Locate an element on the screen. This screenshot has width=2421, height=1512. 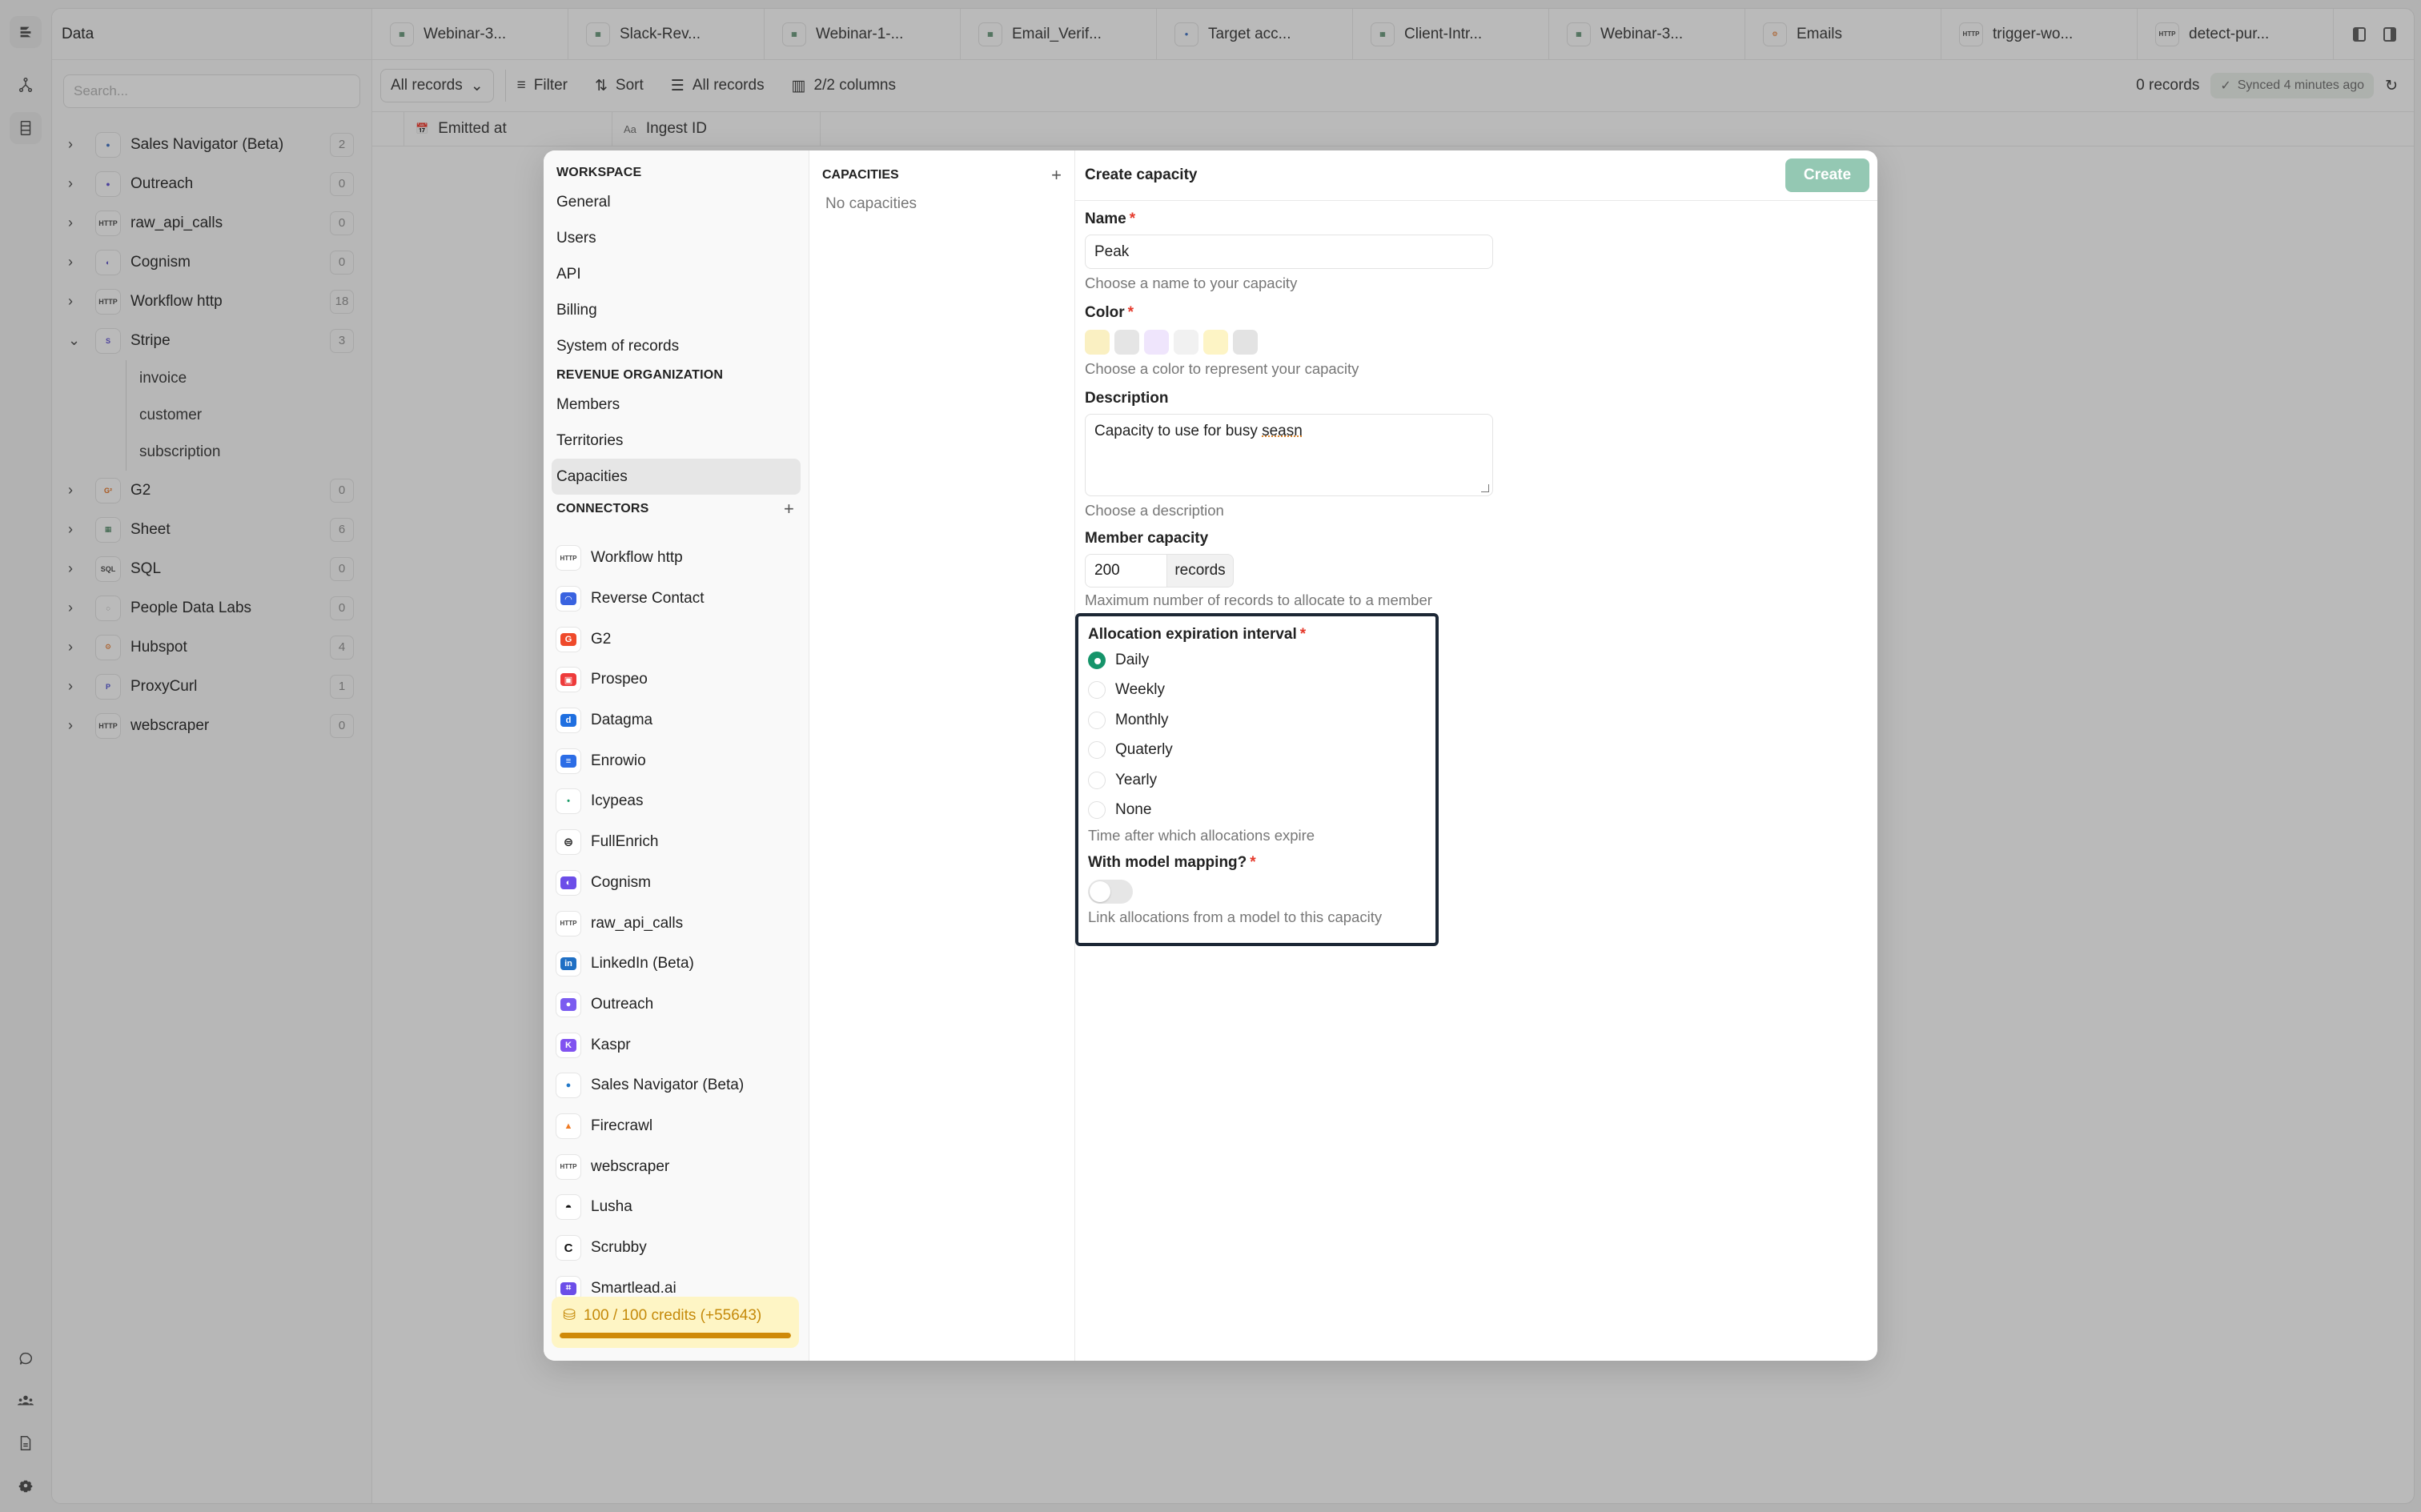
color-swatches is located at coordinates (1481, 342).